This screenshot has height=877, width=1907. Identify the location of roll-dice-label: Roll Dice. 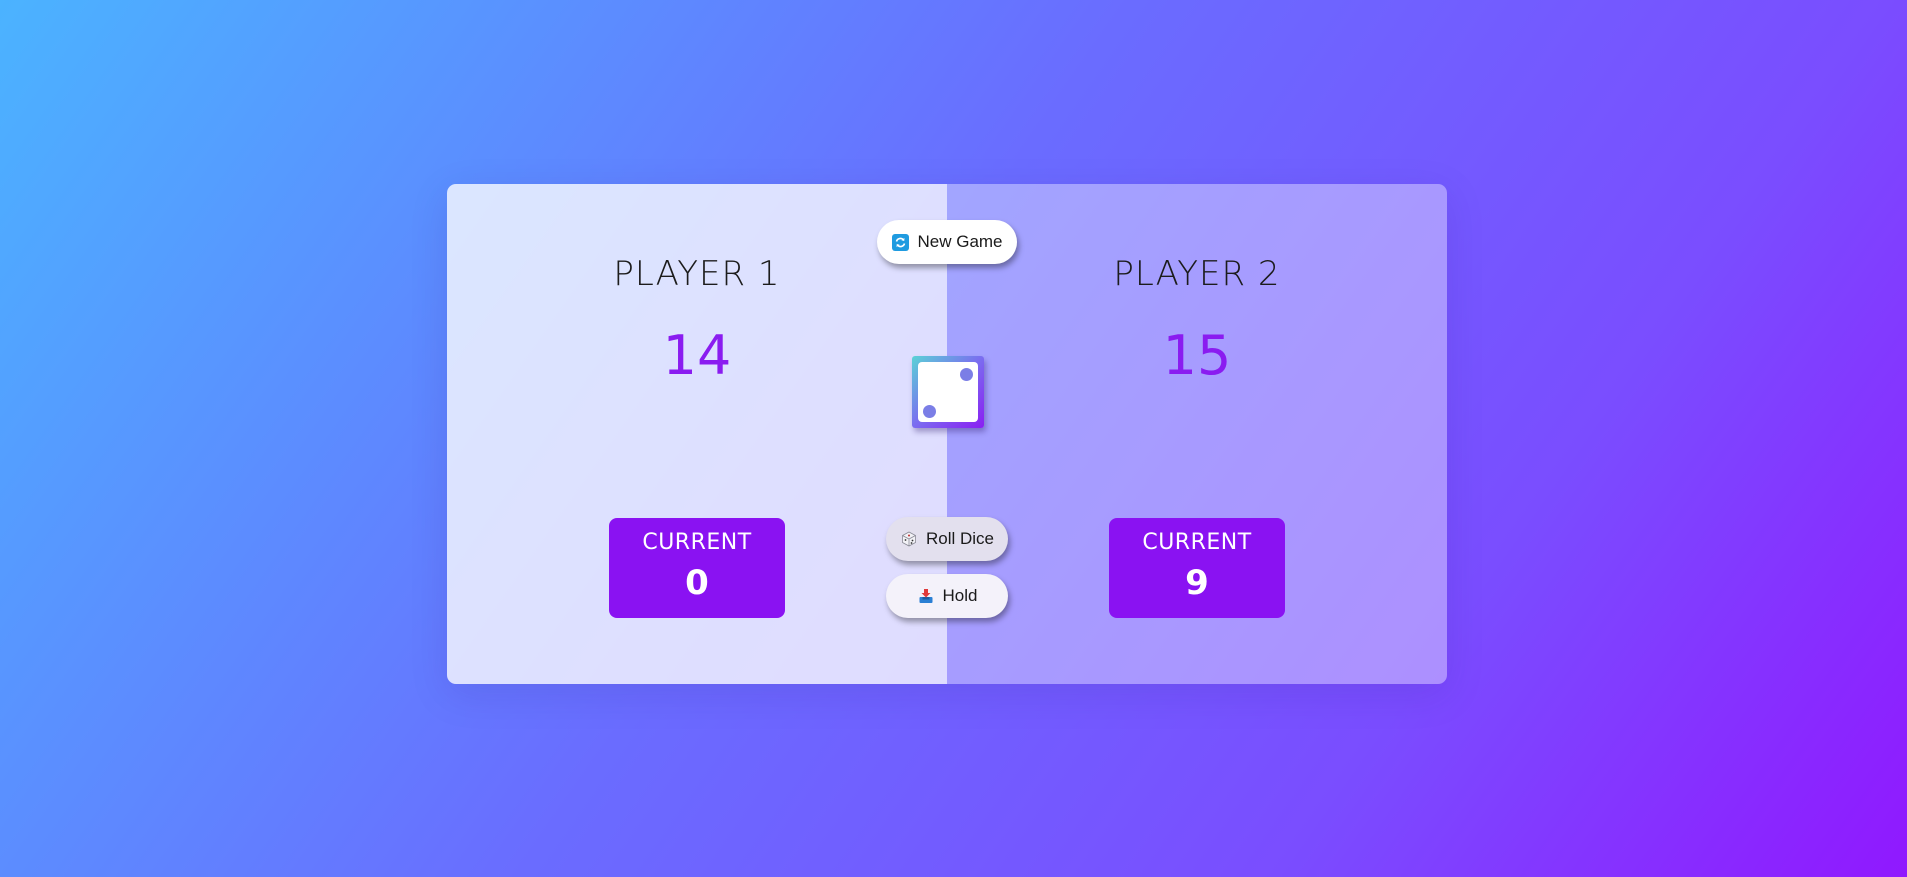
(960, 538).